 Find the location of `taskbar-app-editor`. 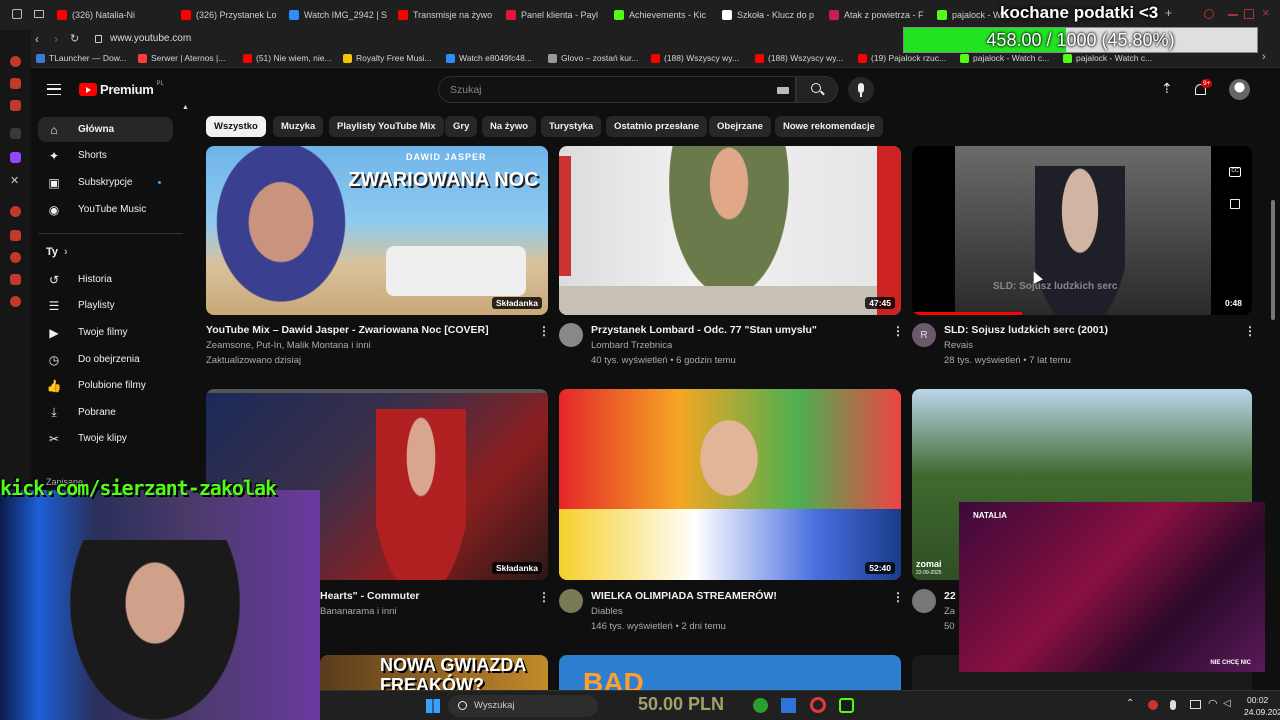

taskbar-app-editor is located at coordinates (788, 705).